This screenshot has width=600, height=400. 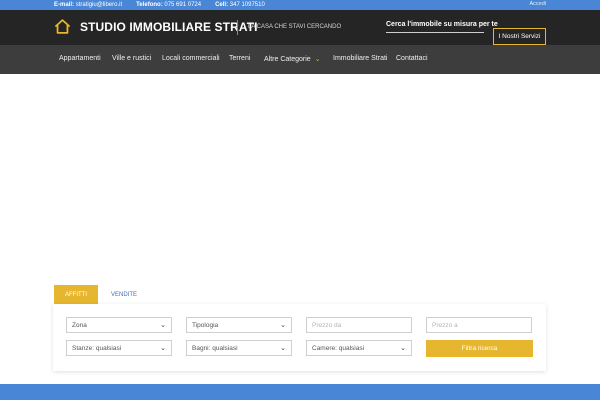 I want to click on filter-search-button: Filtra ricerca, so click(x=479, y=348).